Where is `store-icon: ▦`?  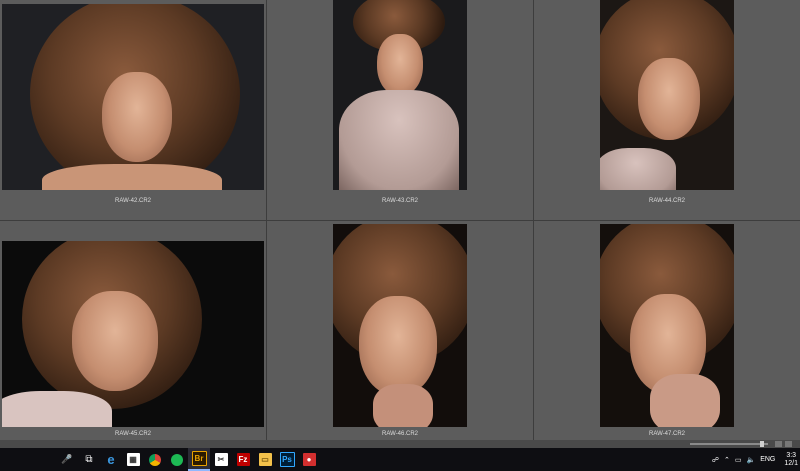 store-icon: ▦ is located at coordinates (133, 459).